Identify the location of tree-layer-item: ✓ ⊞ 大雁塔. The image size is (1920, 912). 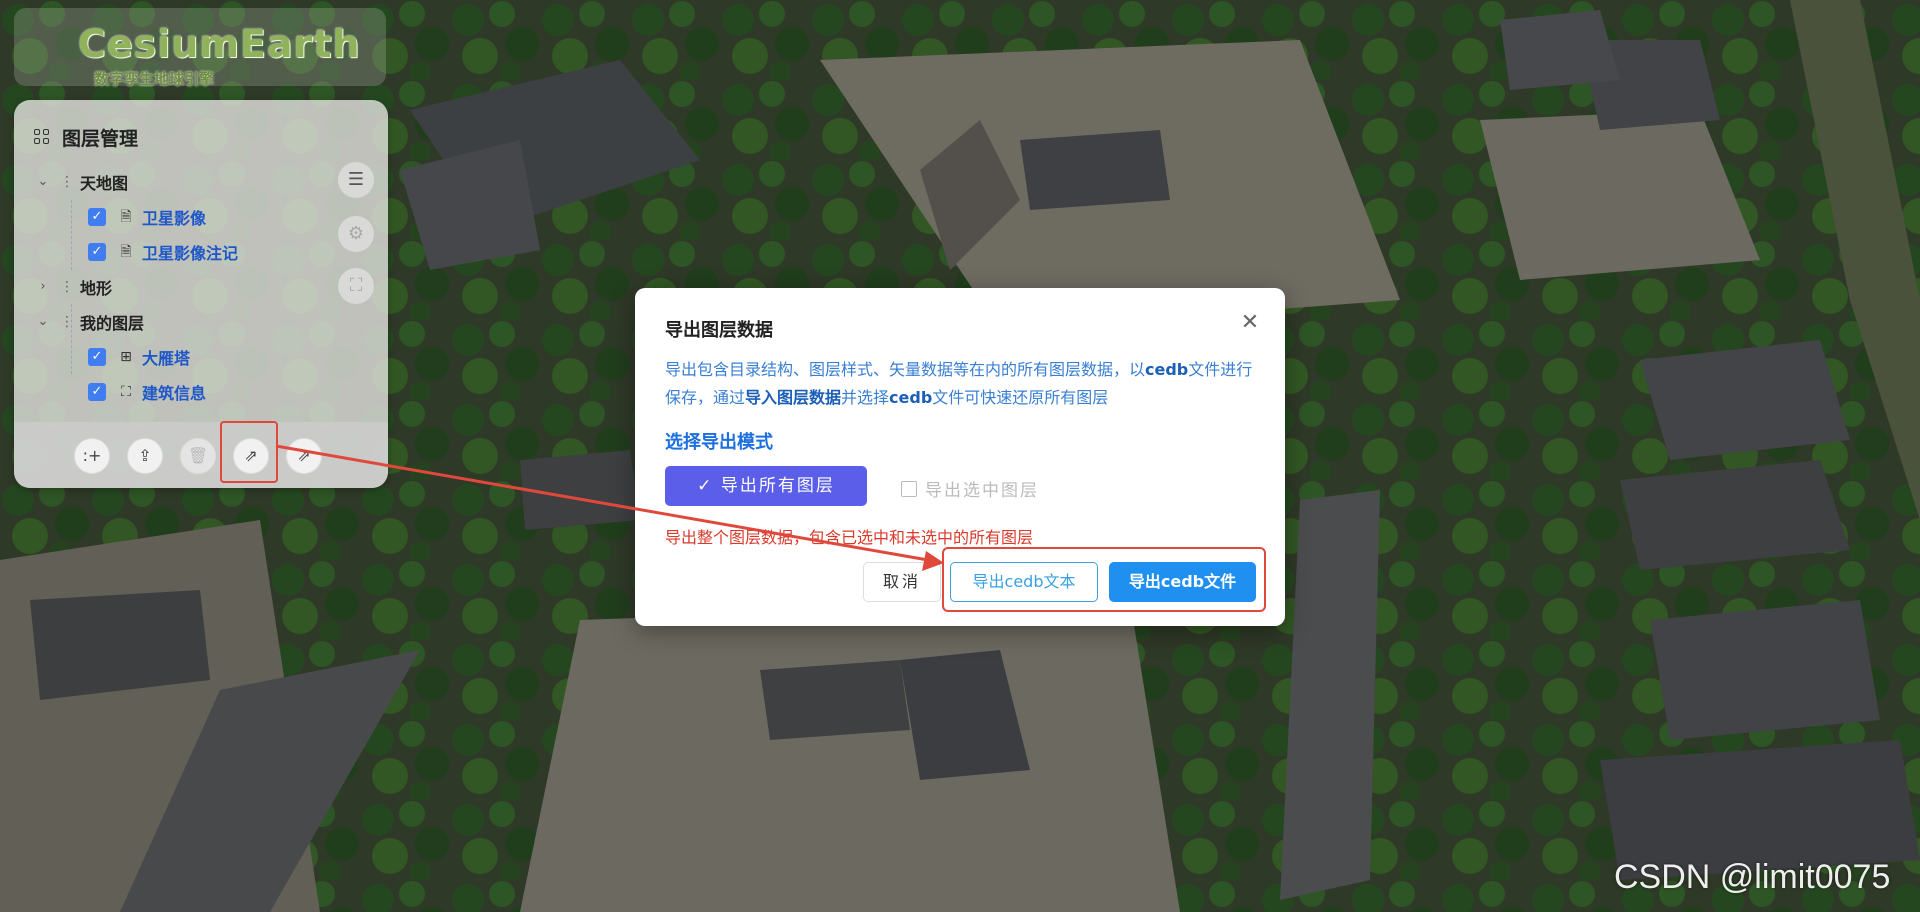
(184, 356).